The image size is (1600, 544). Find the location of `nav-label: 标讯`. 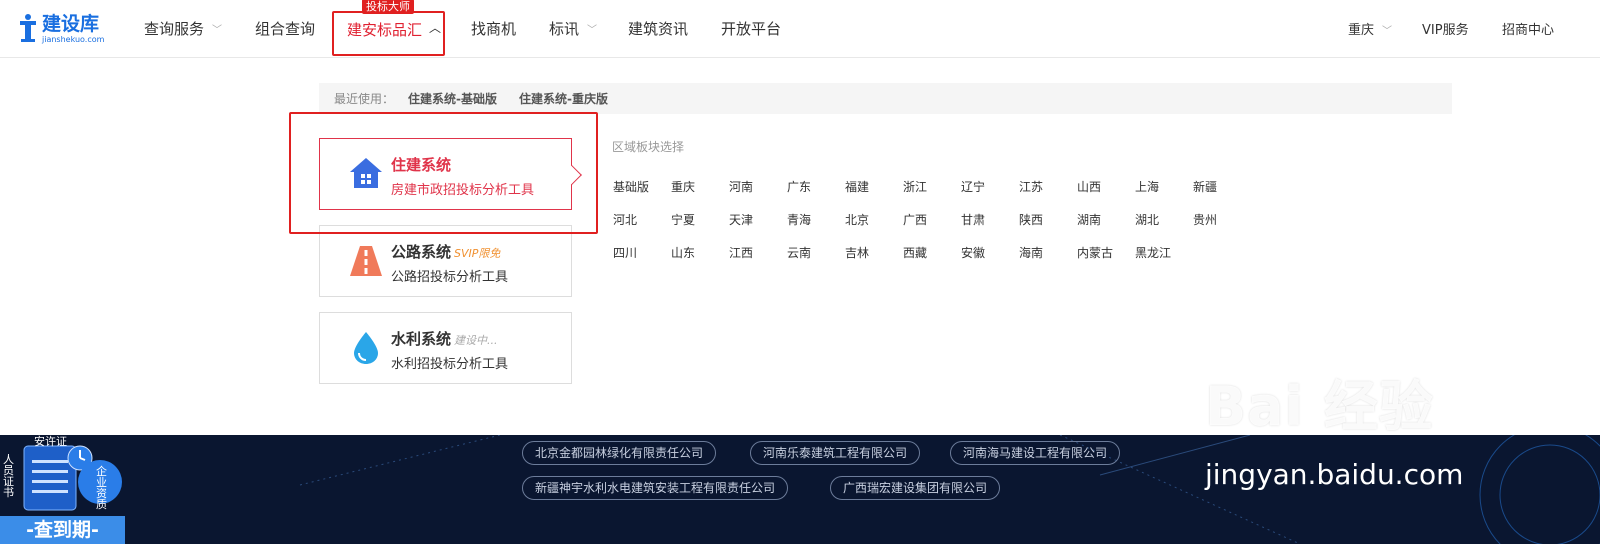

nav-label: 标讯 is located at coordinates (564, 29).